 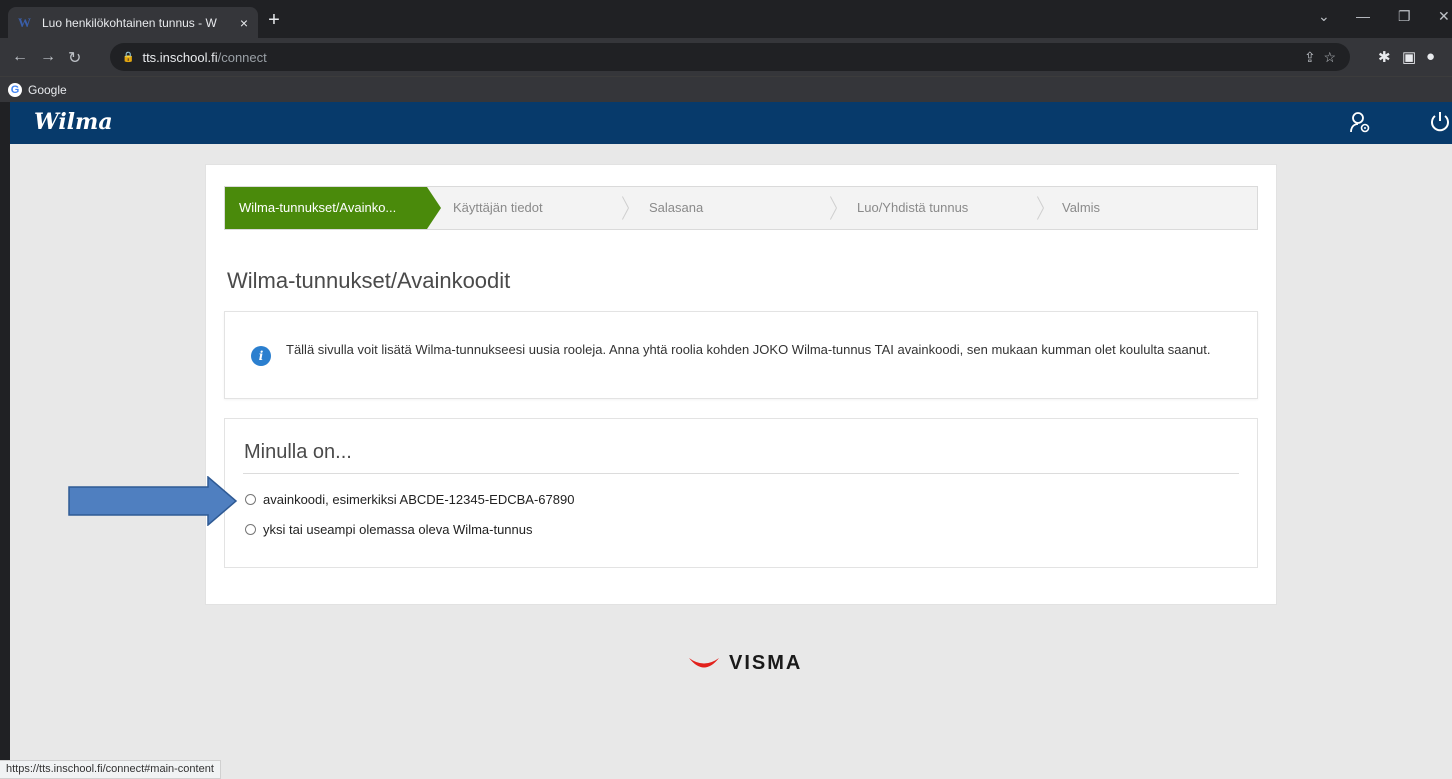 What do you see at coordinates (180, 57) in the screenshot?
I see `url-host: tts.inschool.fi` at bounding box center [180, 57].